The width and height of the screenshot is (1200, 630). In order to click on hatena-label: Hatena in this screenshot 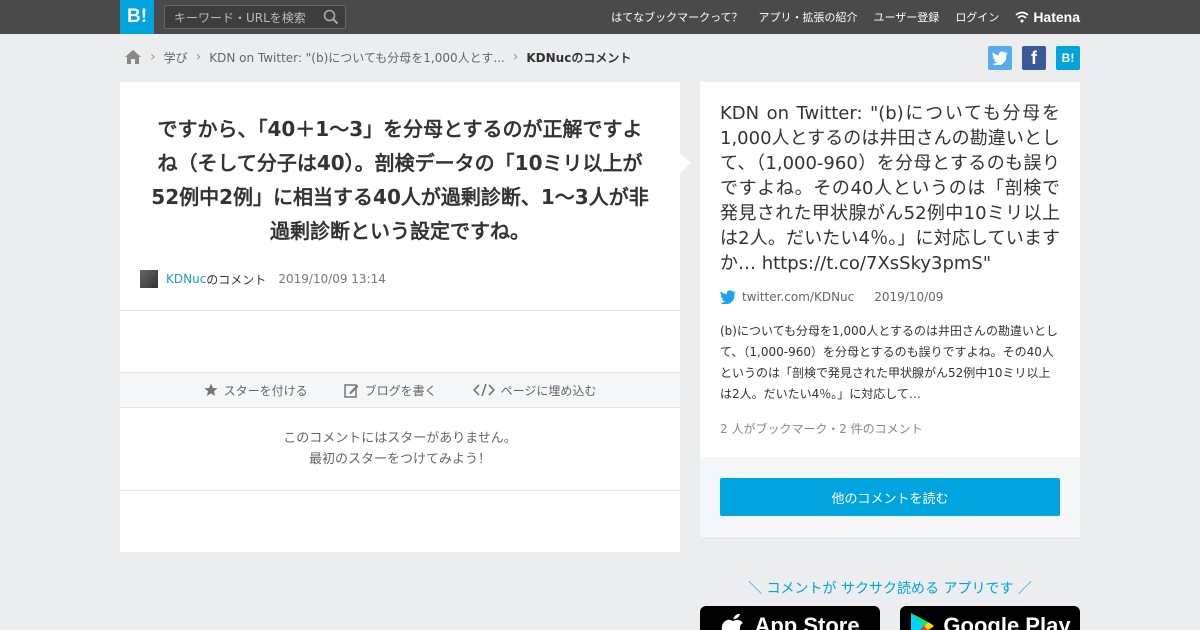, I will do `click(1056, 17)`.